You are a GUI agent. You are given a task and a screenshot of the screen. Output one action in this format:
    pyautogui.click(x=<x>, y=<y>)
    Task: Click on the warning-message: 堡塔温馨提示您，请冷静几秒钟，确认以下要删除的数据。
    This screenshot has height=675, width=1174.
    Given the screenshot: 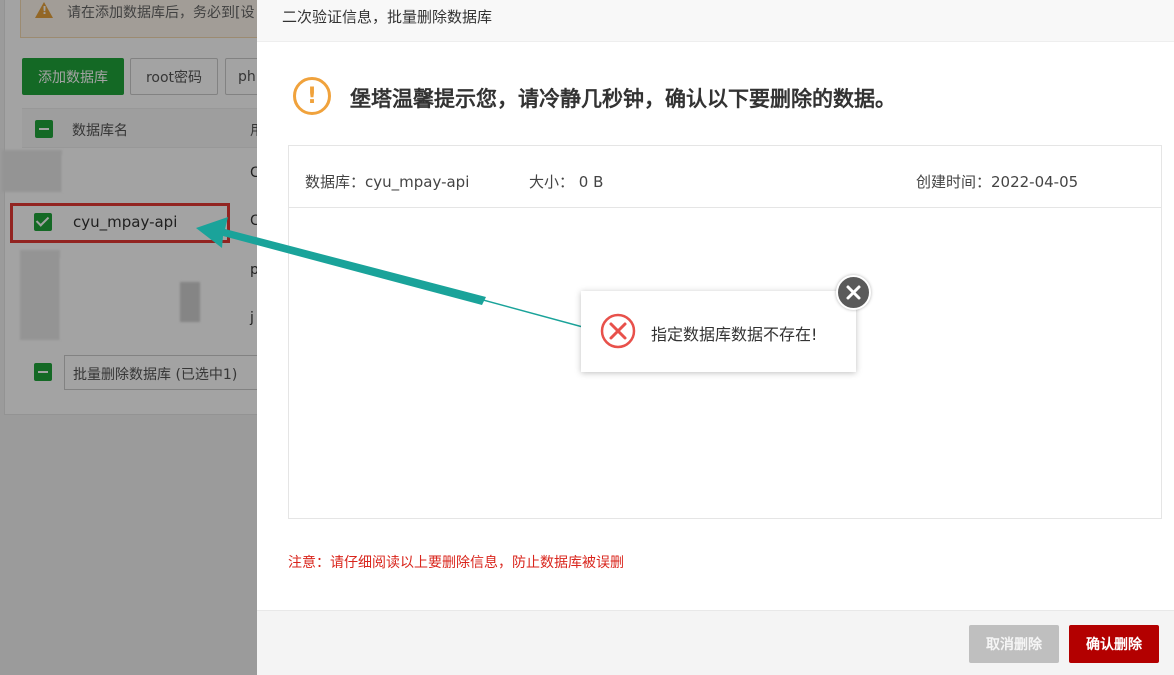 What is the action you would take?
    pyautogui.click(x=623, y=99)
    